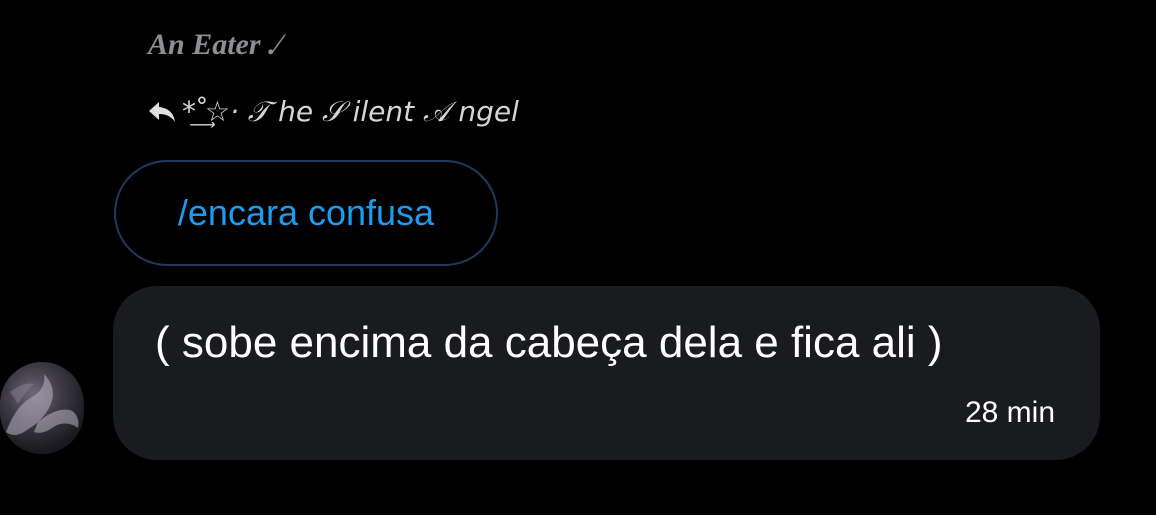 This screenshot has width=1156, height=515. Describe the element at coordinates (163, 112) in the screenshot. I see `reply-arrow-icon` at that location.